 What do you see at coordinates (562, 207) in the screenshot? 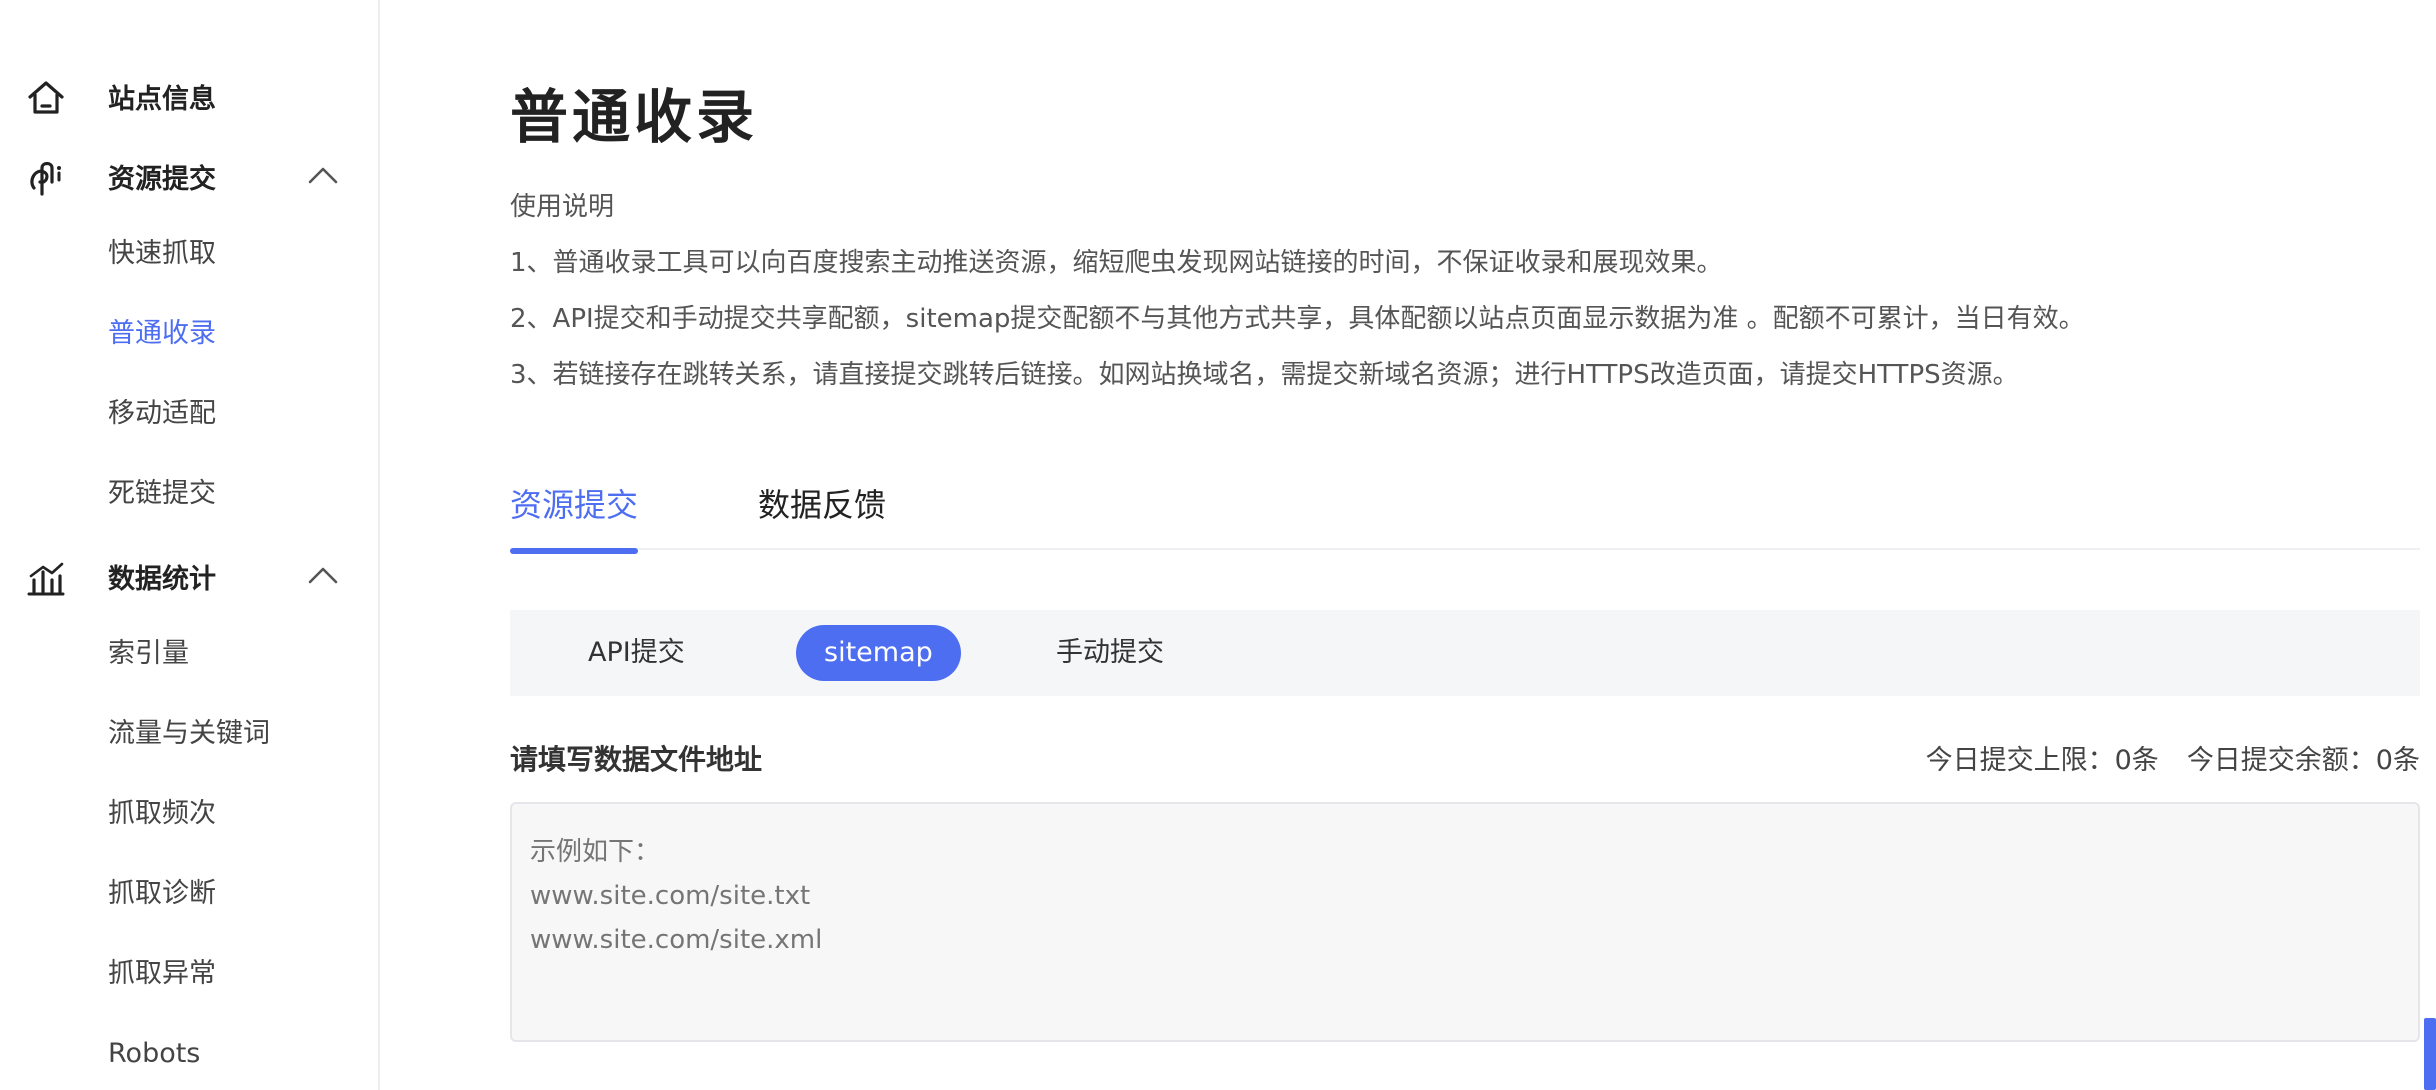
I see `help-title: 使用说明` at bounding box center [562, 207].